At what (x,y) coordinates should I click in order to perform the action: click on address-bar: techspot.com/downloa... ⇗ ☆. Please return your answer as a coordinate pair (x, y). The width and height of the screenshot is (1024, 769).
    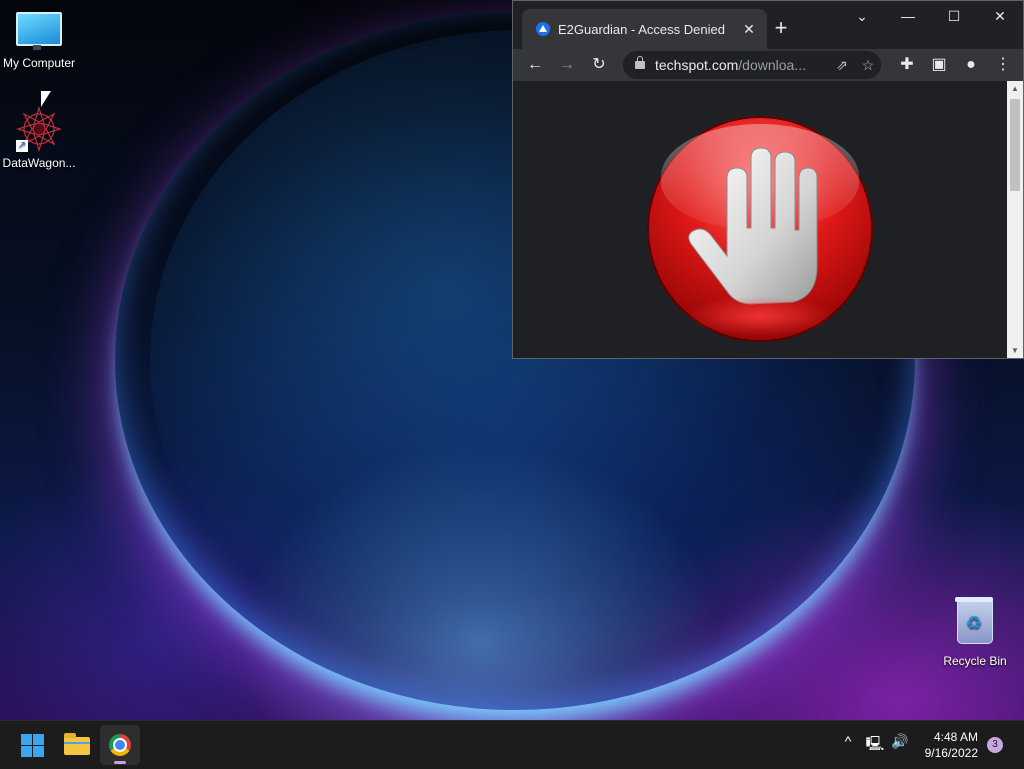
    Looking at the image, I should click on (752, 65).